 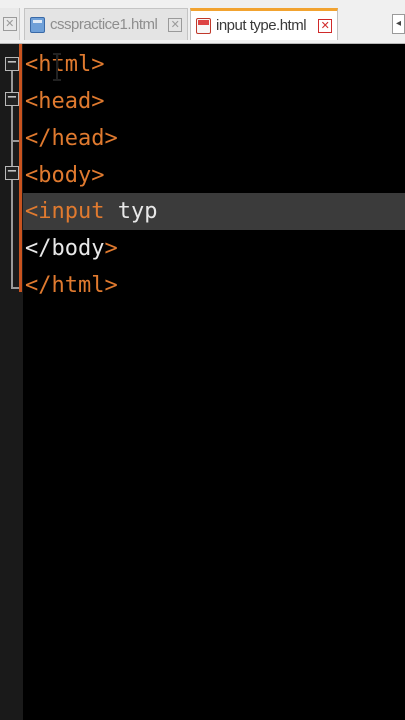 What do you see at coordinates (57, 67) in the screenshot?
I see `mouse-cursor-icon` at bounding box center [57, 67].